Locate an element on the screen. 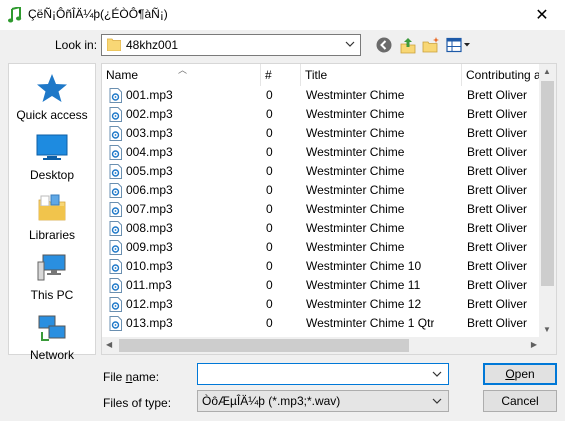 The image size is (565, 421). file-name: 010.mp3 is located at coordinates (149, 266).